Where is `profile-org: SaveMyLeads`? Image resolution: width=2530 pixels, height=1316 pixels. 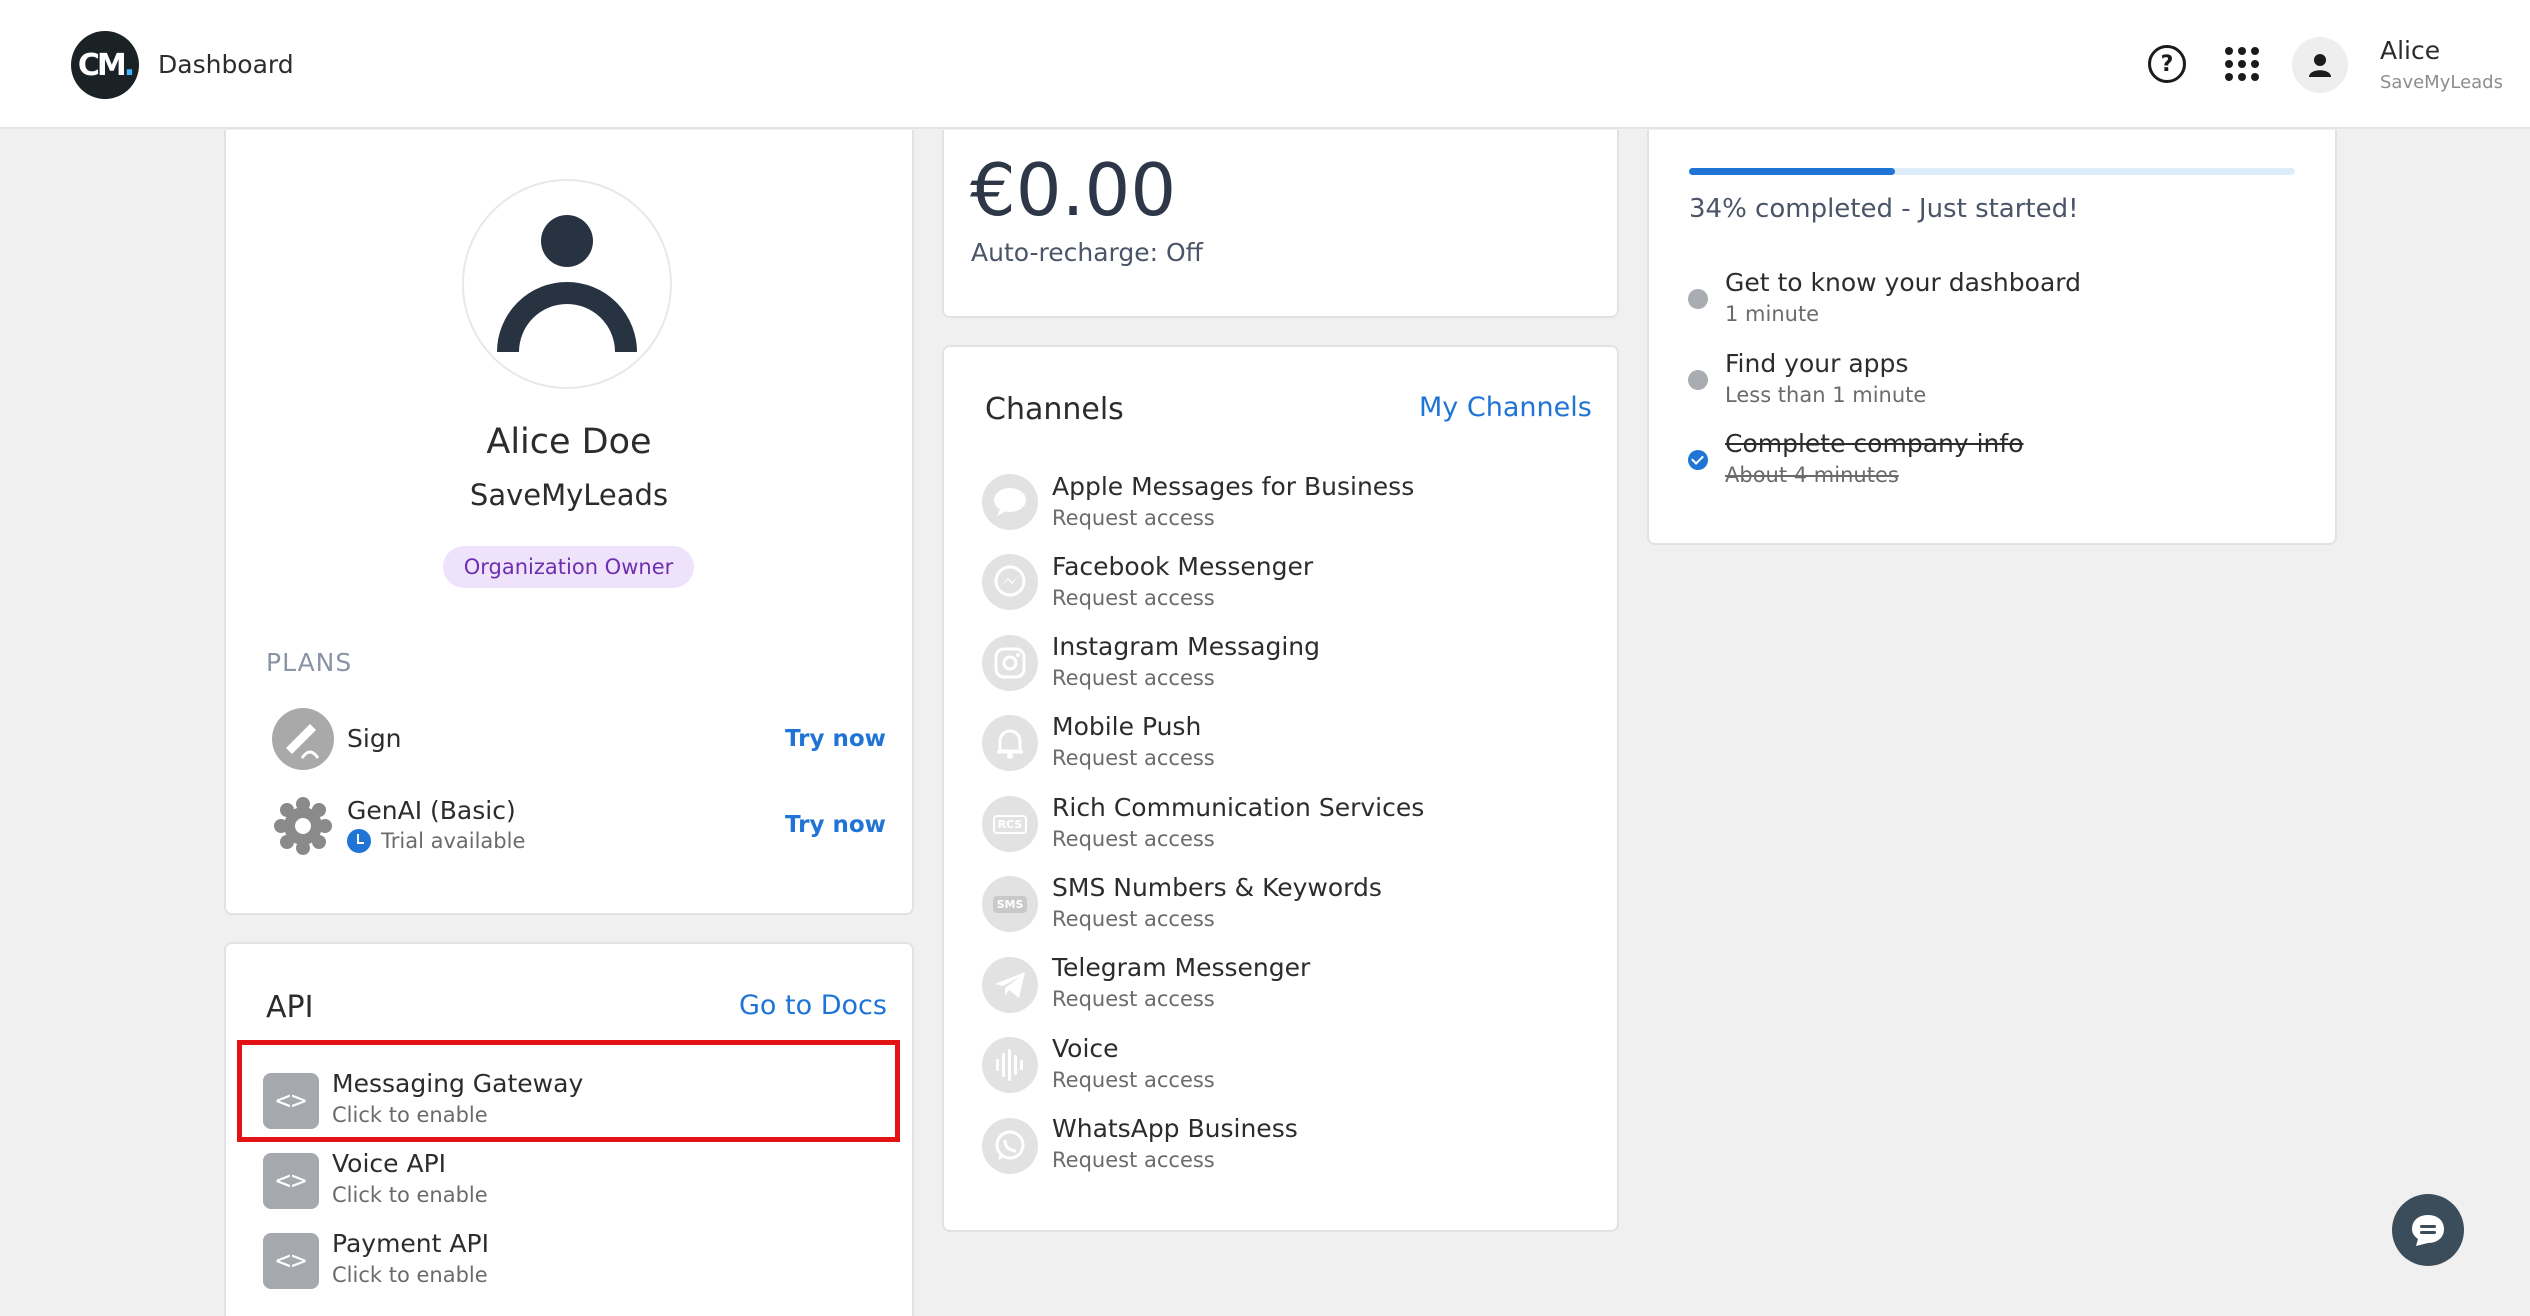 profile-org: SaveMyLeads is located at coordinates (569, 495).